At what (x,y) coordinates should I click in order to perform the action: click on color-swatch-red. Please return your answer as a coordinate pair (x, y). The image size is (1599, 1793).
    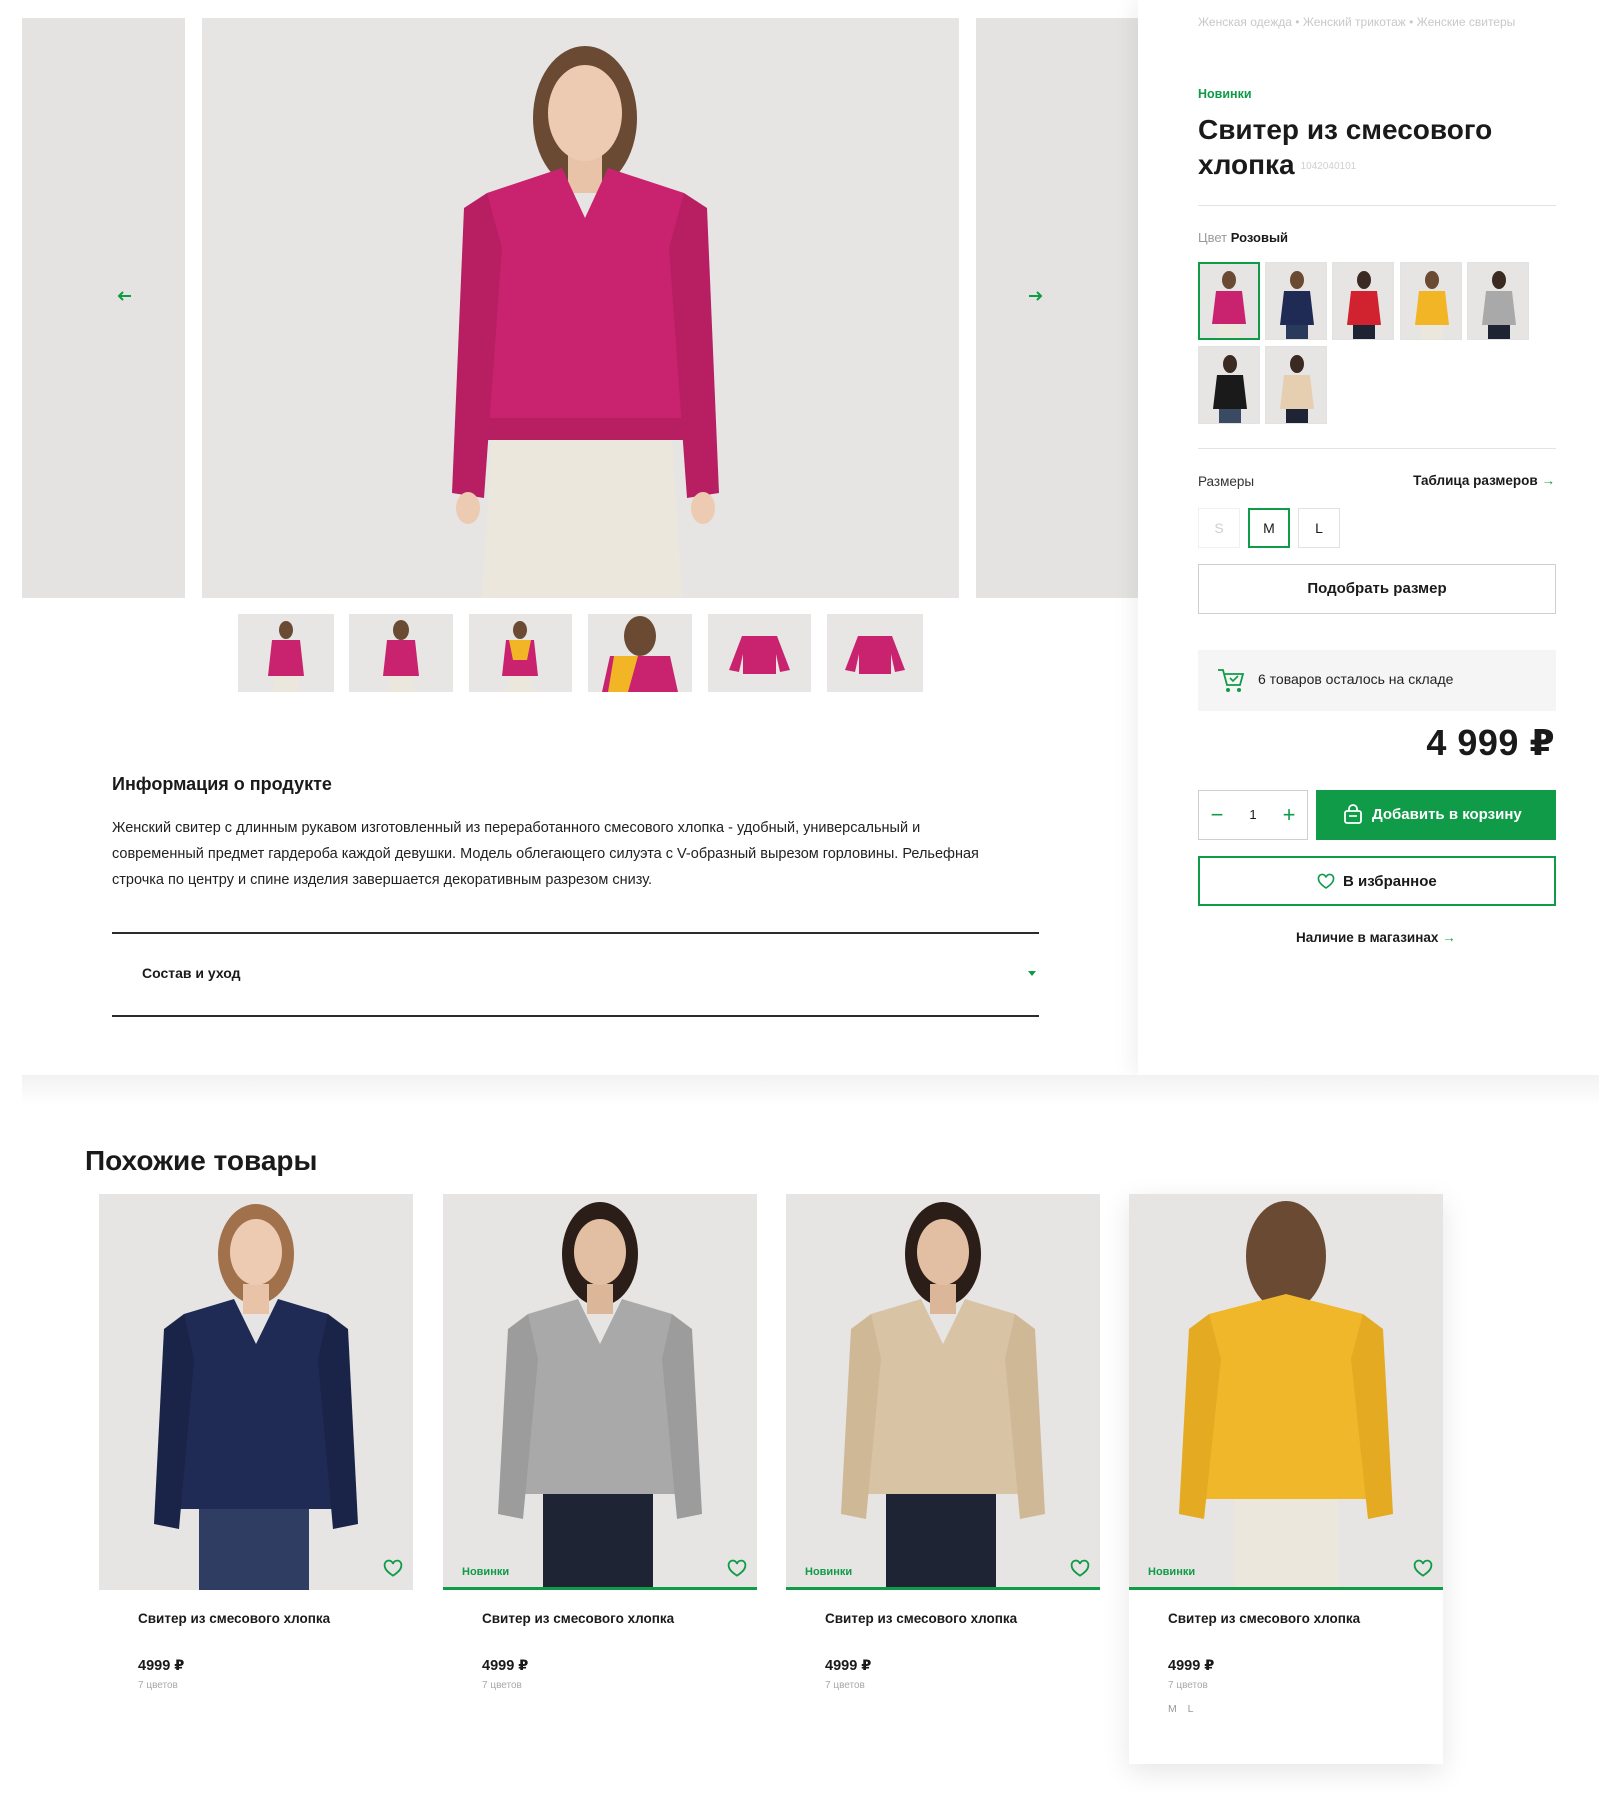
    Looking at the image, I should click on (1363, 301).